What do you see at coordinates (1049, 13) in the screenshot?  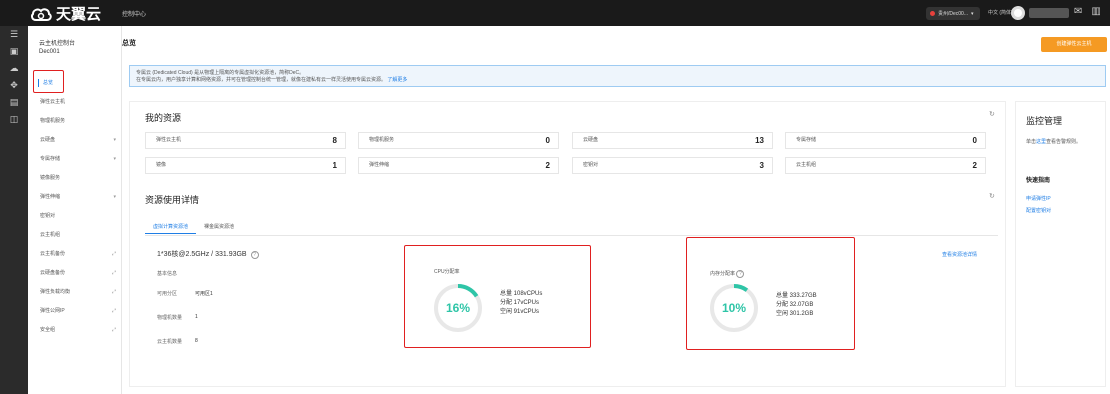 I see `username-redacted` at bounding box center [1049, 13].